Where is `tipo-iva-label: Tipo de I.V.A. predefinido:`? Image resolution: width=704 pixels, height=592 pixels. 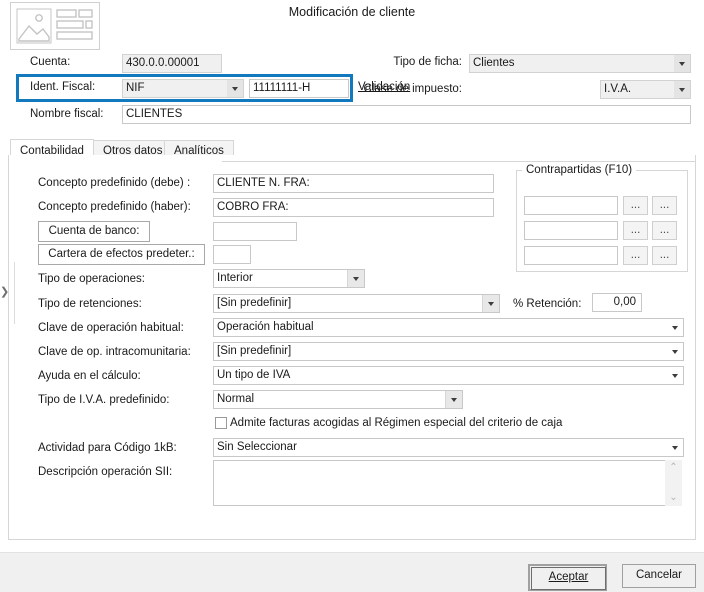 tipo-iva-label: Tipo de I.V.A. predefinido: is located at coordinates (104, 400).